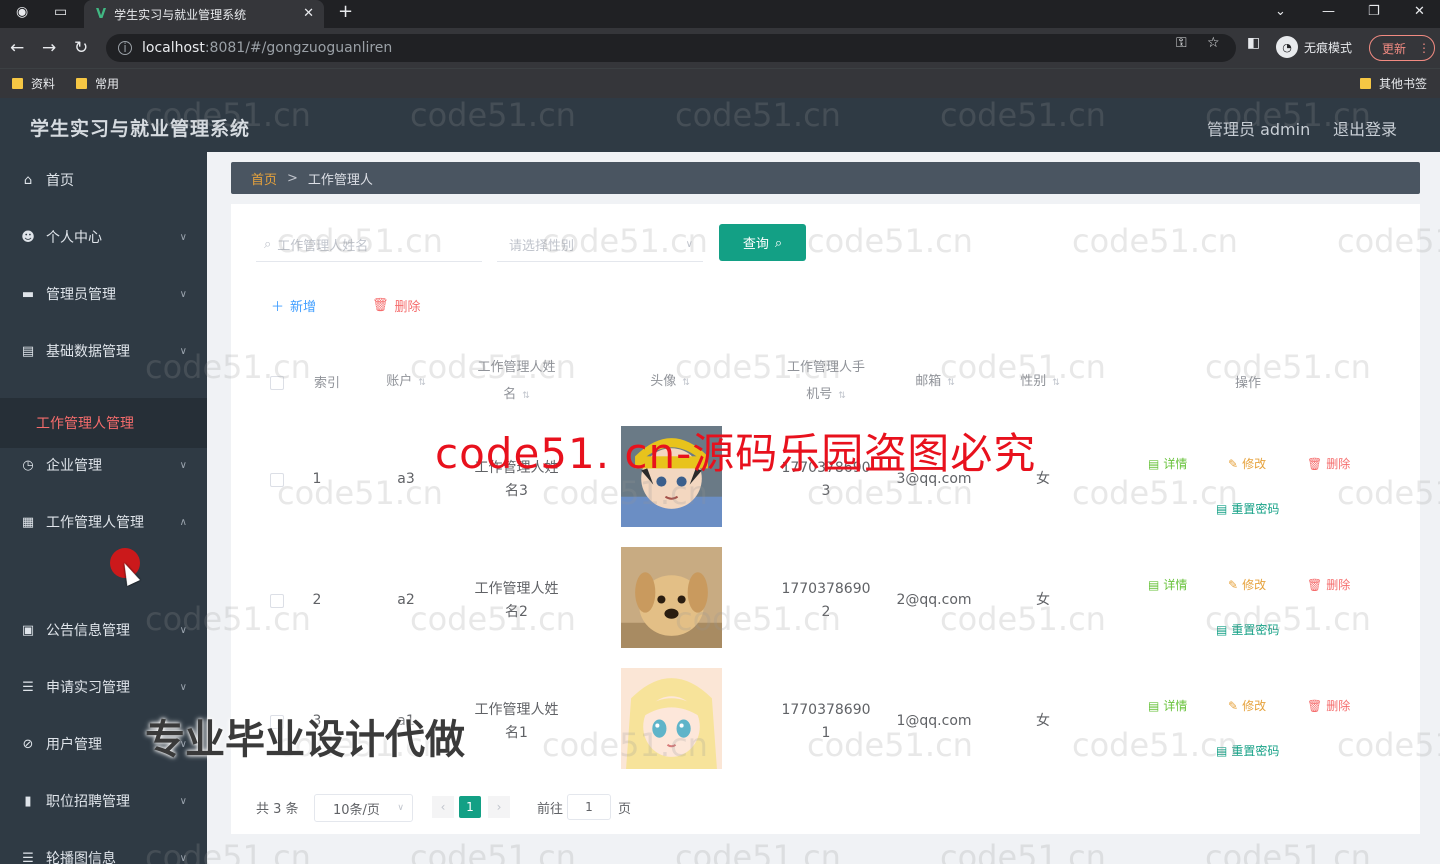  I want to click on cell-account: a3, so click(406, 479).